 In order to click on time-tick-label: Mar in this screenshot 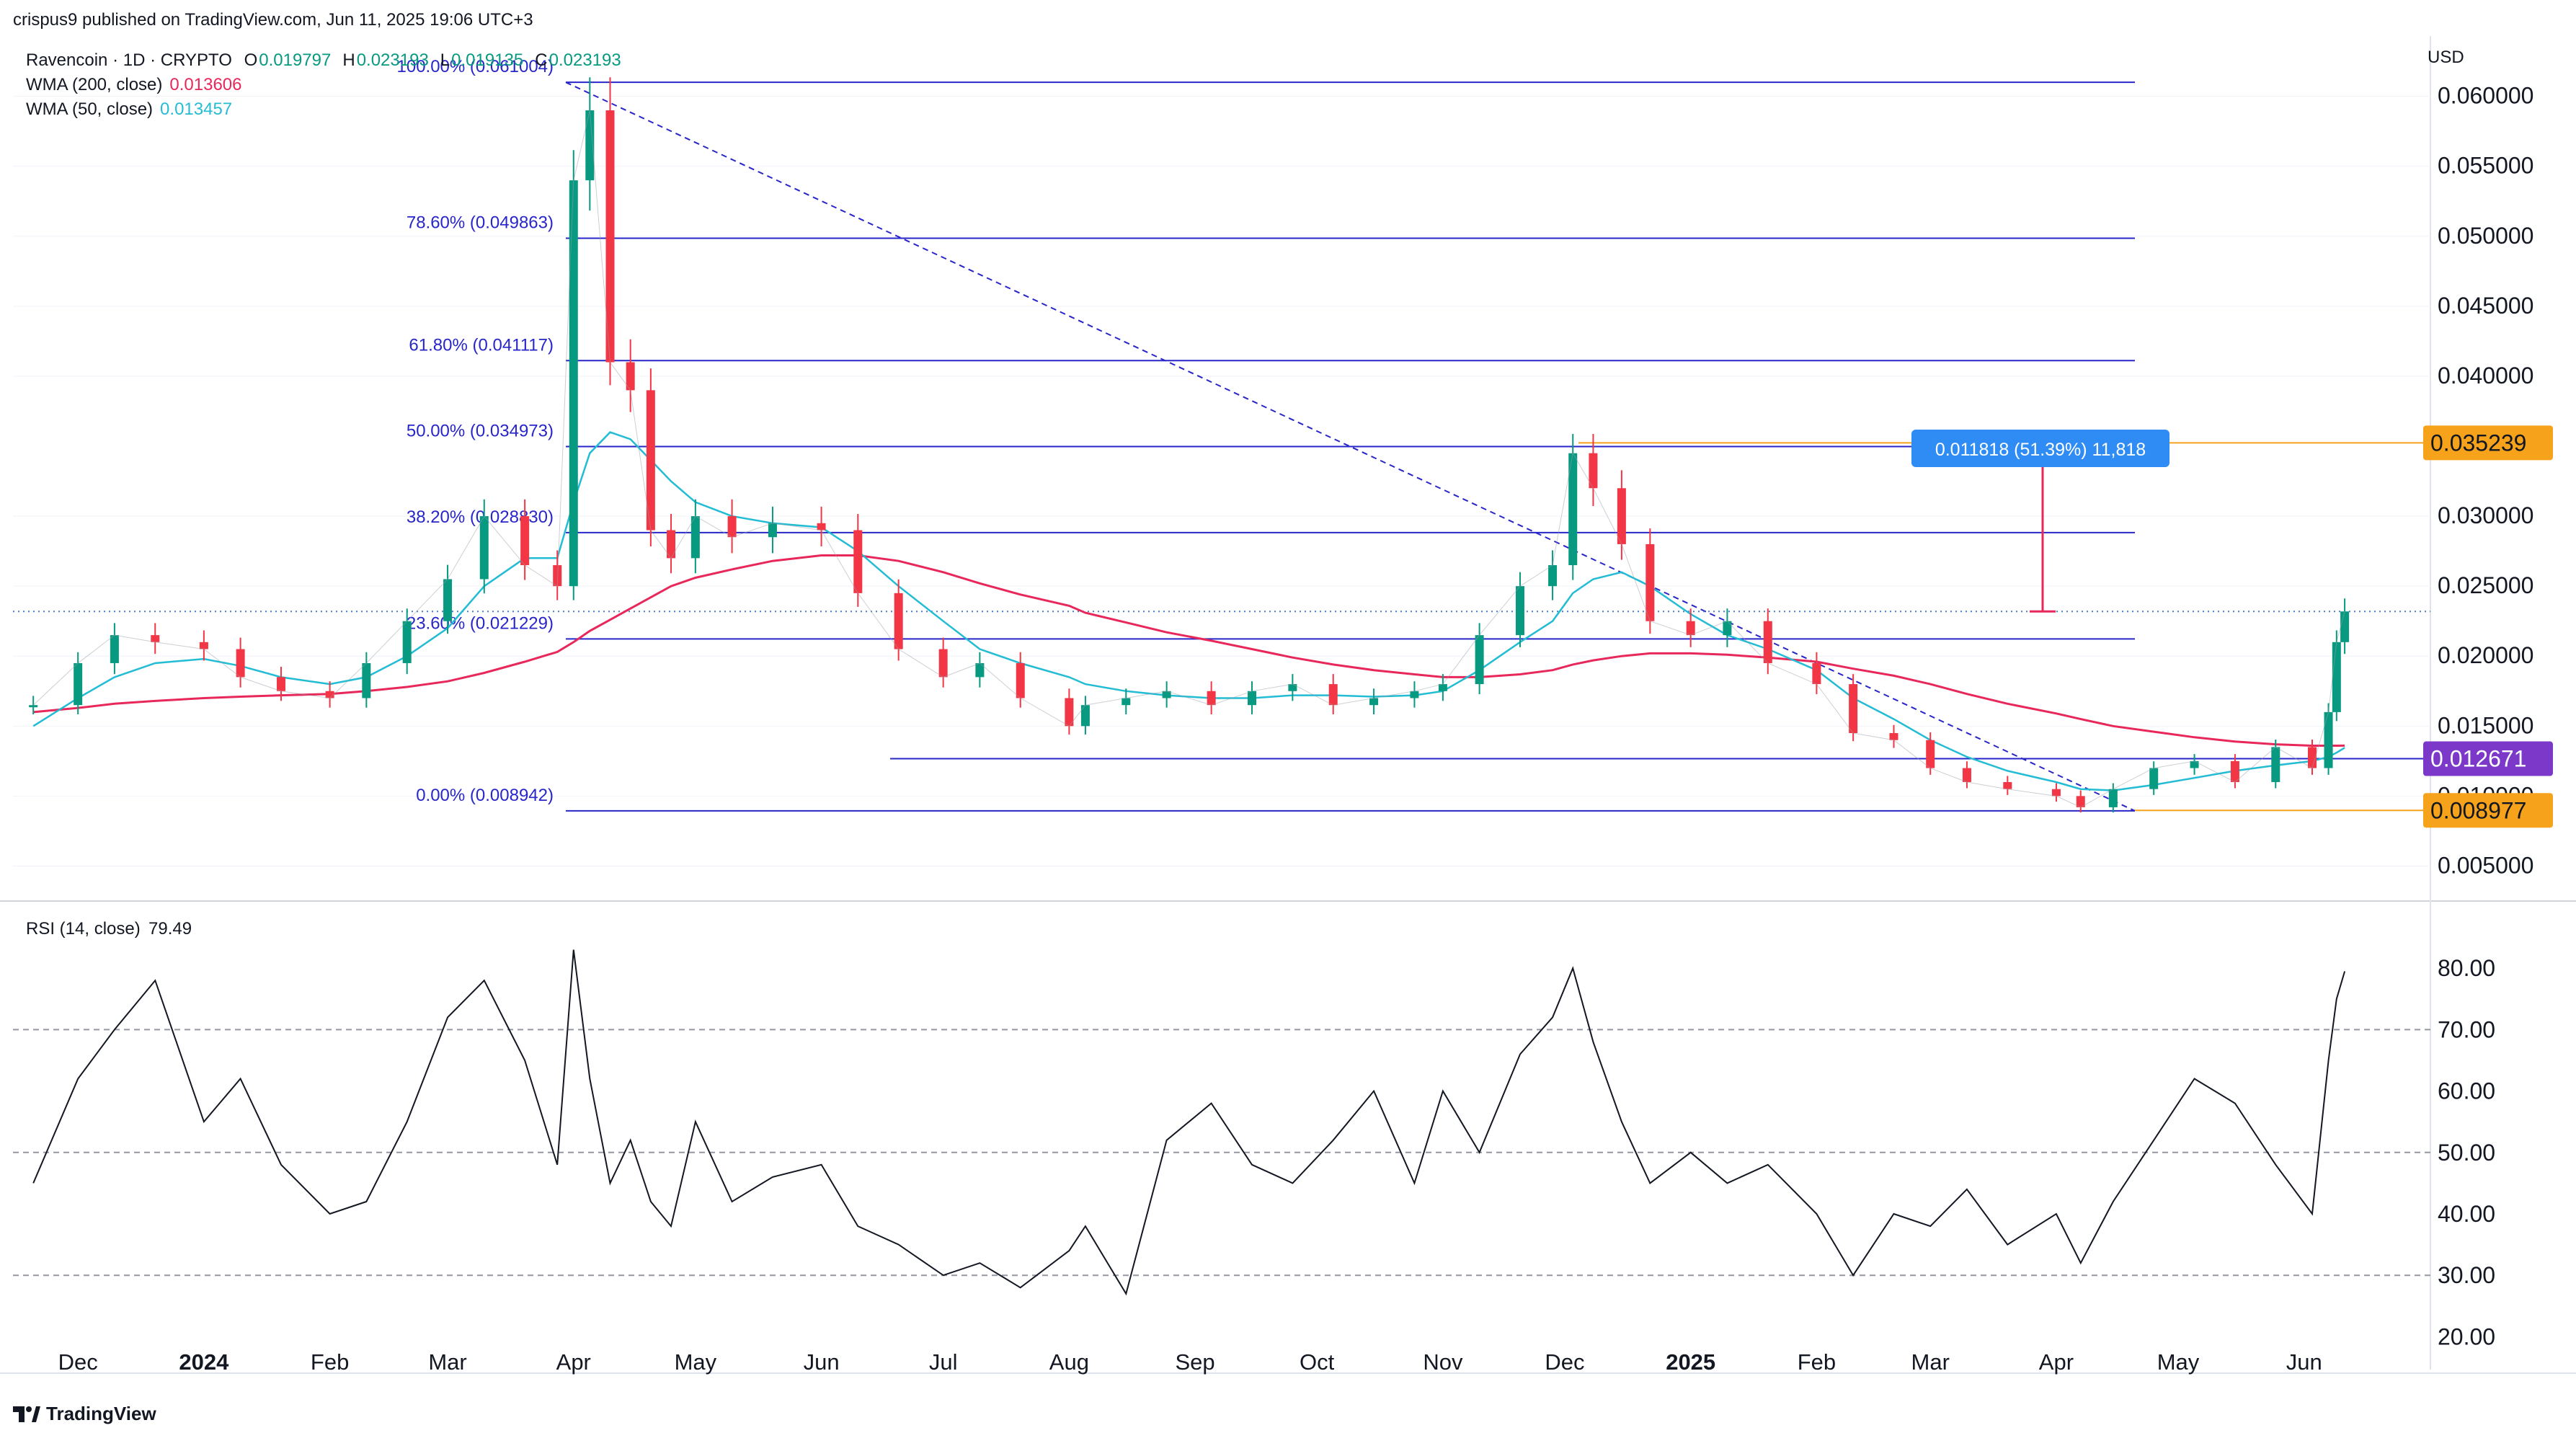, I will do `click(1930, 1362)`.